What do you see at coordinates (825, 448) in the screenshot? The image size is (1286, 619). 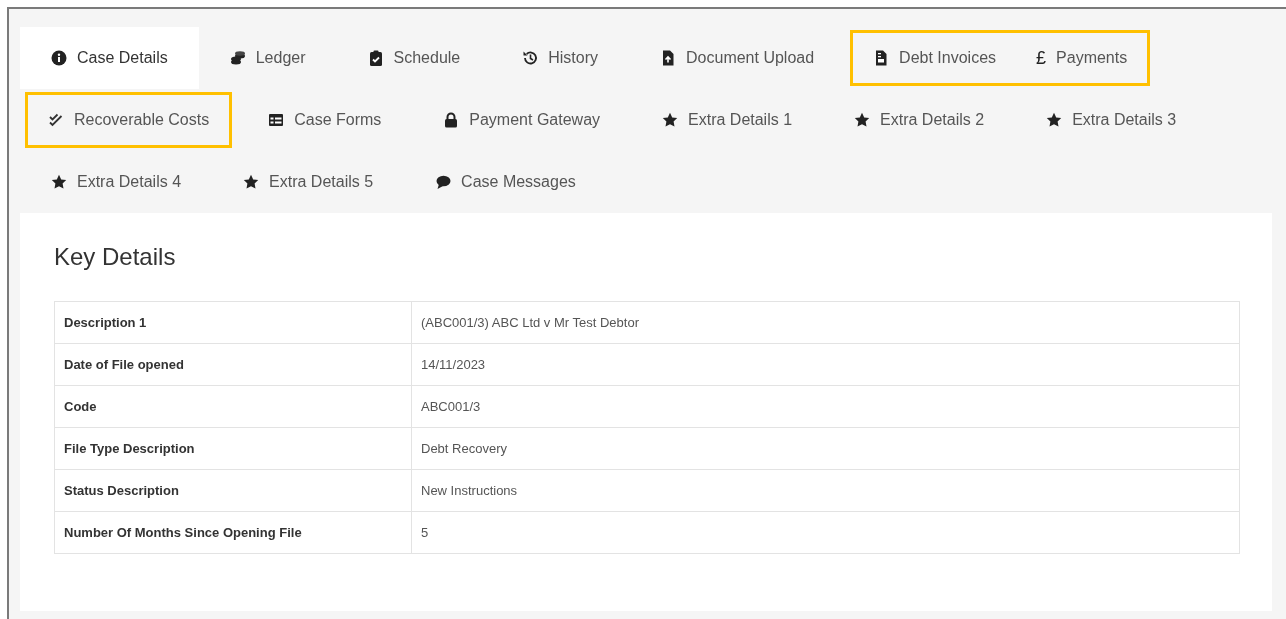 I see `field-value: Debt Recovery` at bounding box center [825, 448].